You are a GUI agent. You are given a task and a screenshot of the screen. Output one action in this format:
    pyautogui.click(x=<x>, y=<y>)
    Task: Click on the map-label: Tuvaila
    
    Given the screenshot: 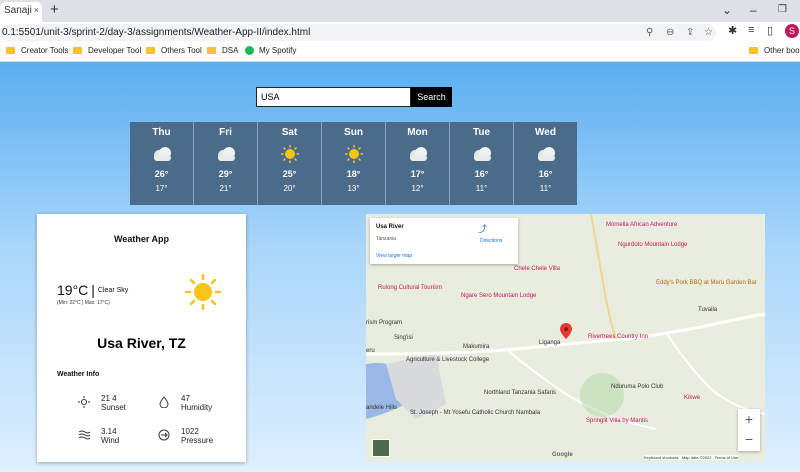 What is the action you would take?
    pyautogui.click(x=708, y=310)
    